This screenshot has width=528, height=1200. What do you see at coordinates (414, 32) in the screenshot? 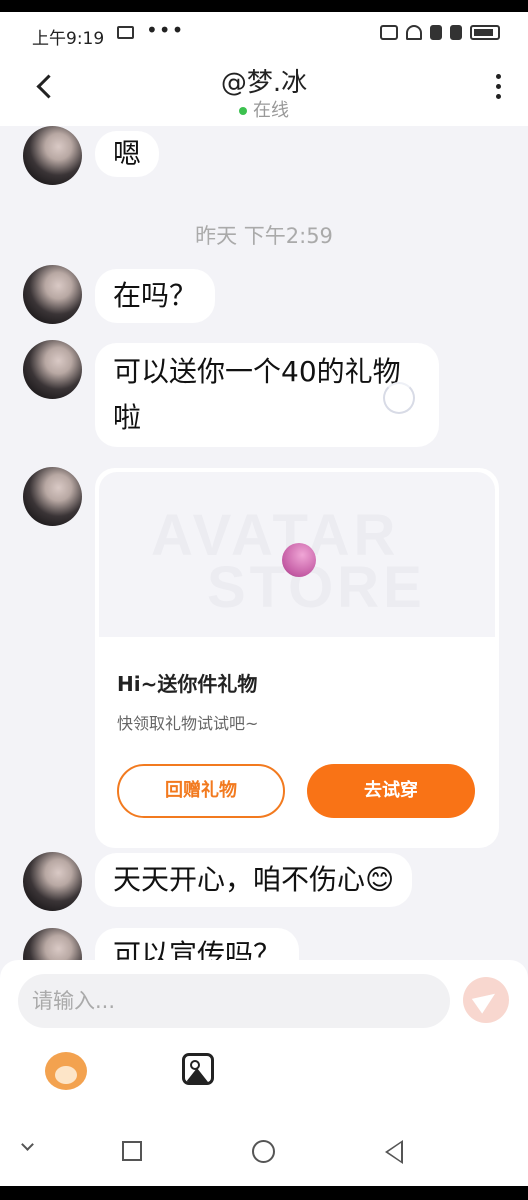
I see `wifi-icon` at bounding box center [414, 32].